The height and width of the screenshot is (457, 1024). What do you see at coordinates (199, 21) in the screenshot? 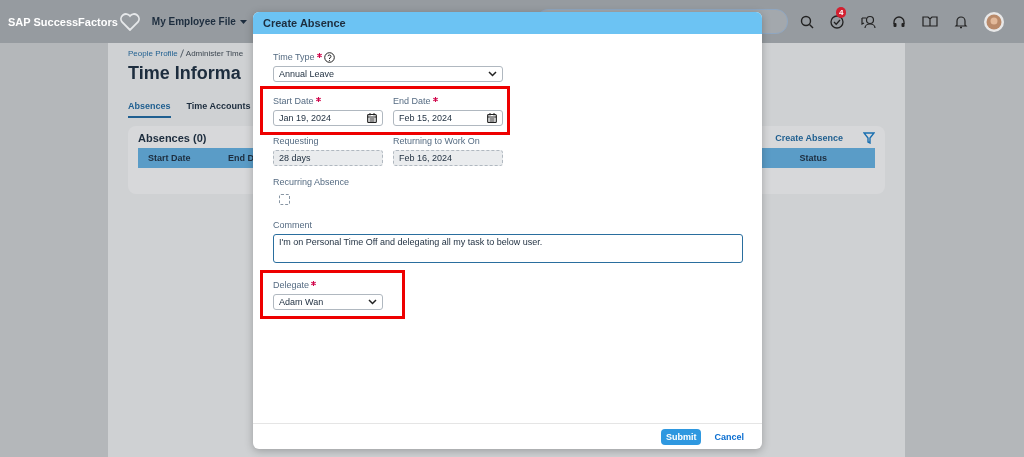
I see `menu-dropdown: My Employee File` at bounding box center [199, 21].